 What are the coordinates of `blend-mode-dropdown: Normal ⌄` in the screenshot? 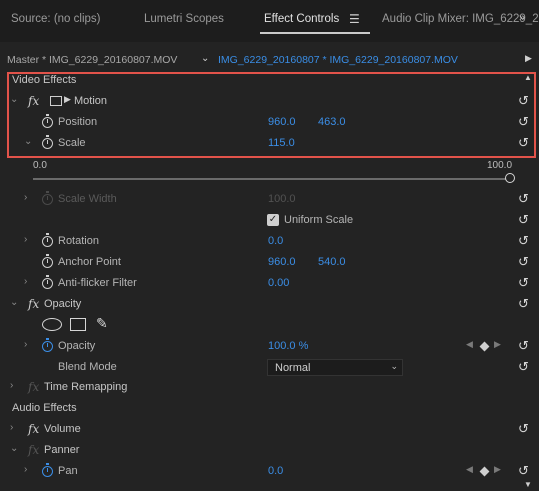 It's located at (335, 367).